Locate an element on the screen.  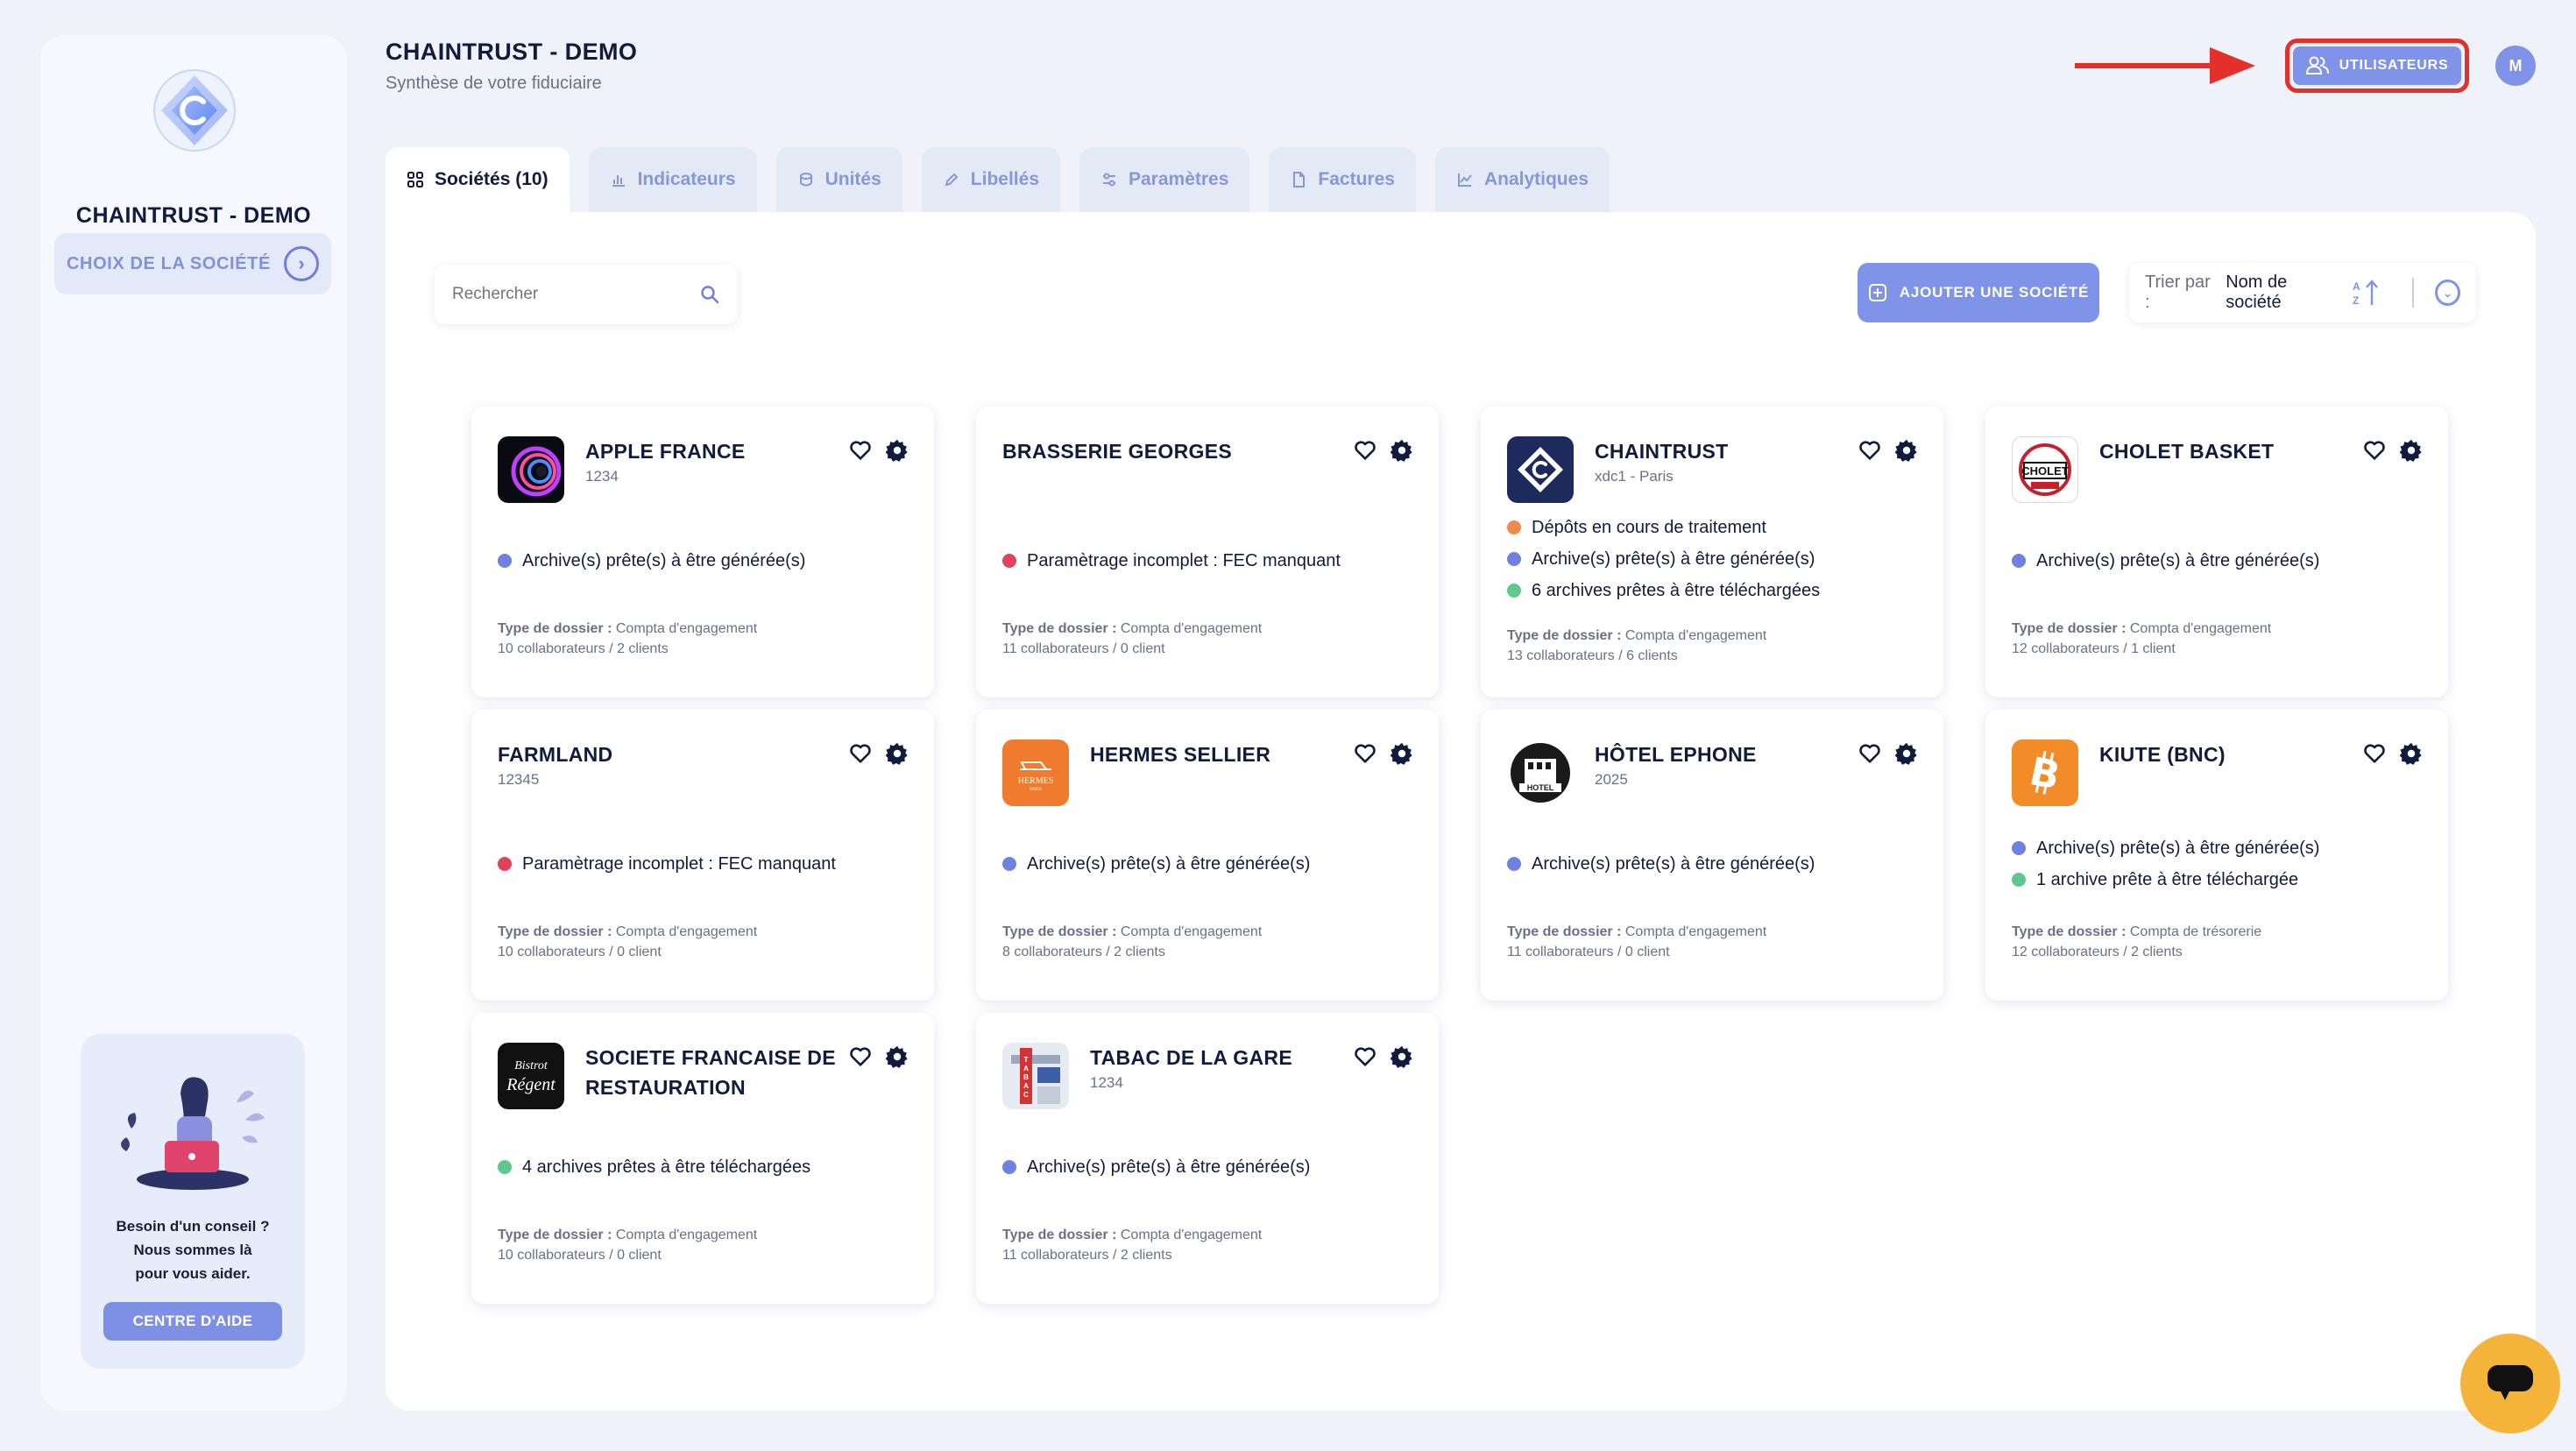
chevron-down-icon: ⌄ is located at coordinates (2447, 293).